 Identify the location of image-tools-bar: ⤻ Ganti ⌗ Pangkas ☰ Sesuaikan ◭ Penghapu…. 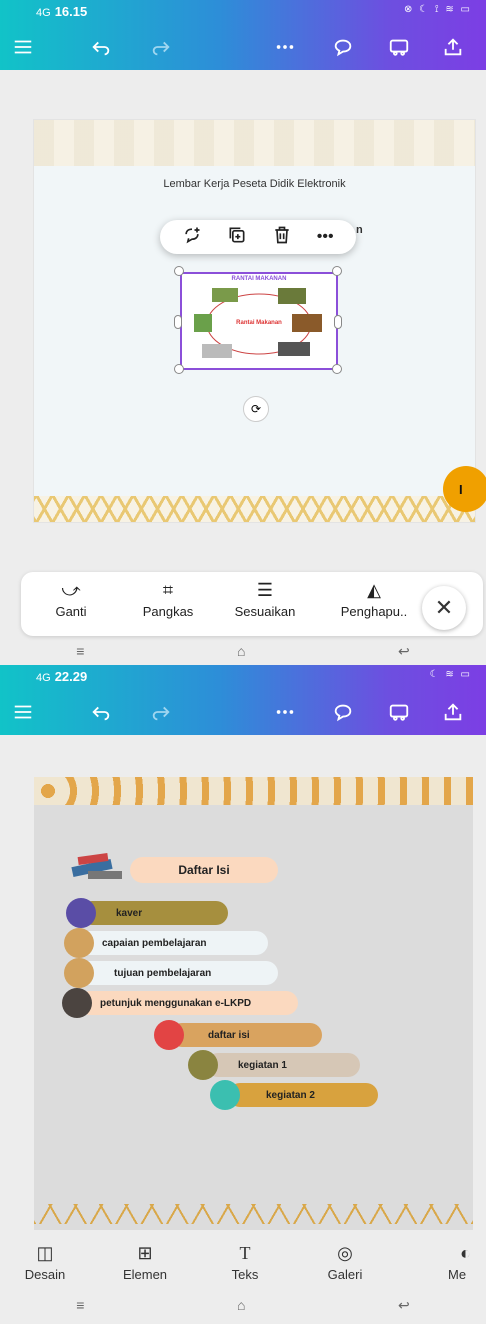
(252, 604).